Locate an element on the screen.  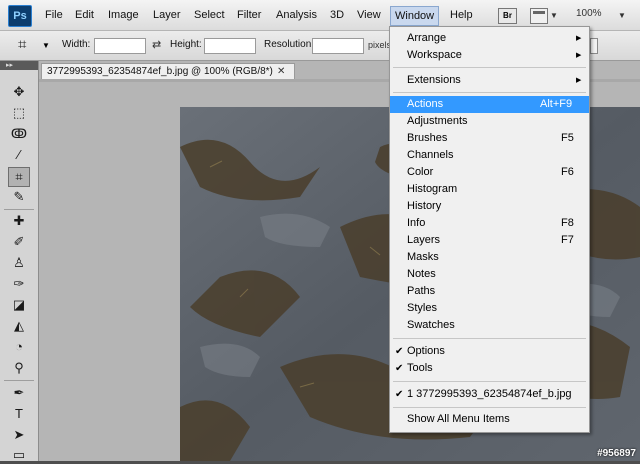
menu-item-open-document: ✔ 1 3772995393_62354874ef_b.jpg is located at coordinates (489, 394).